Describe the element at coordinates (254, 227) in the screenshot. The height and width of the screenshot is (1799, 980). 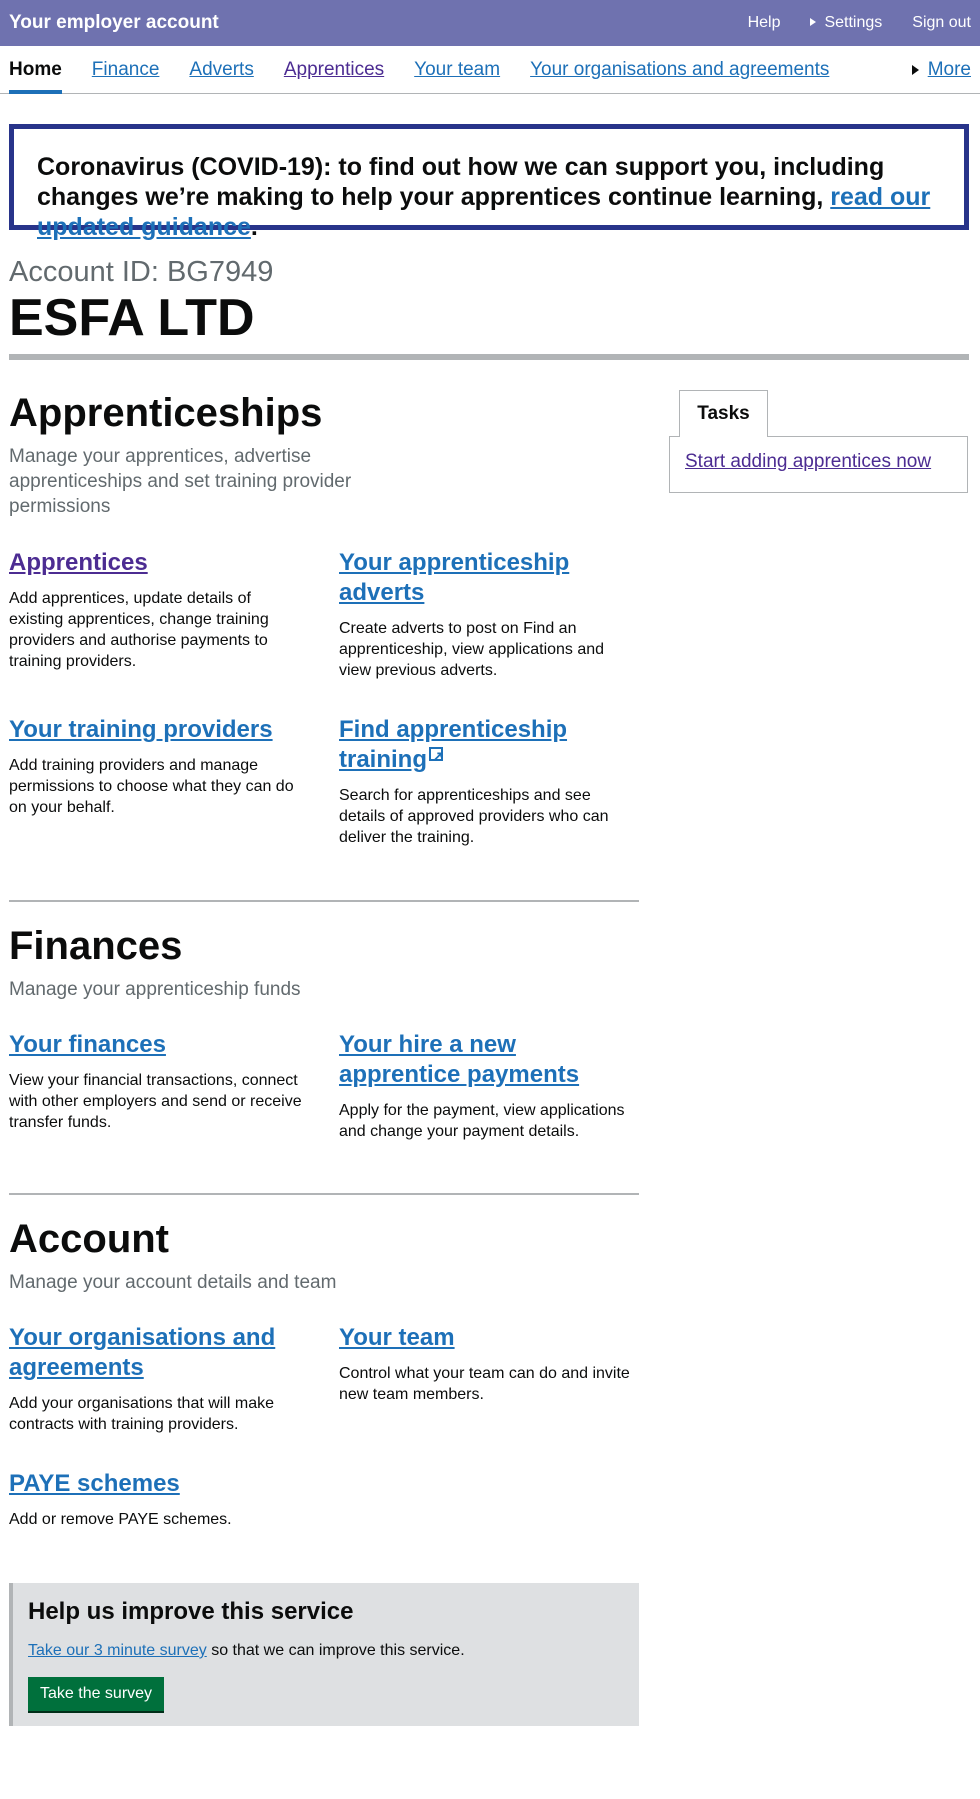
I see `banner-suffix: .` at that location.